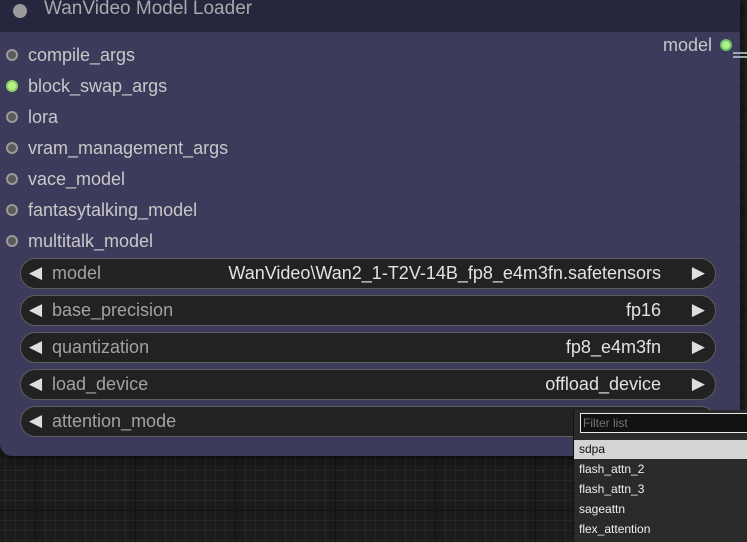 The width and height of the screenshot is (747, 542). I want to click on dropdown-option-flash-attn-3: flash_attn_3, so click(660, 489).